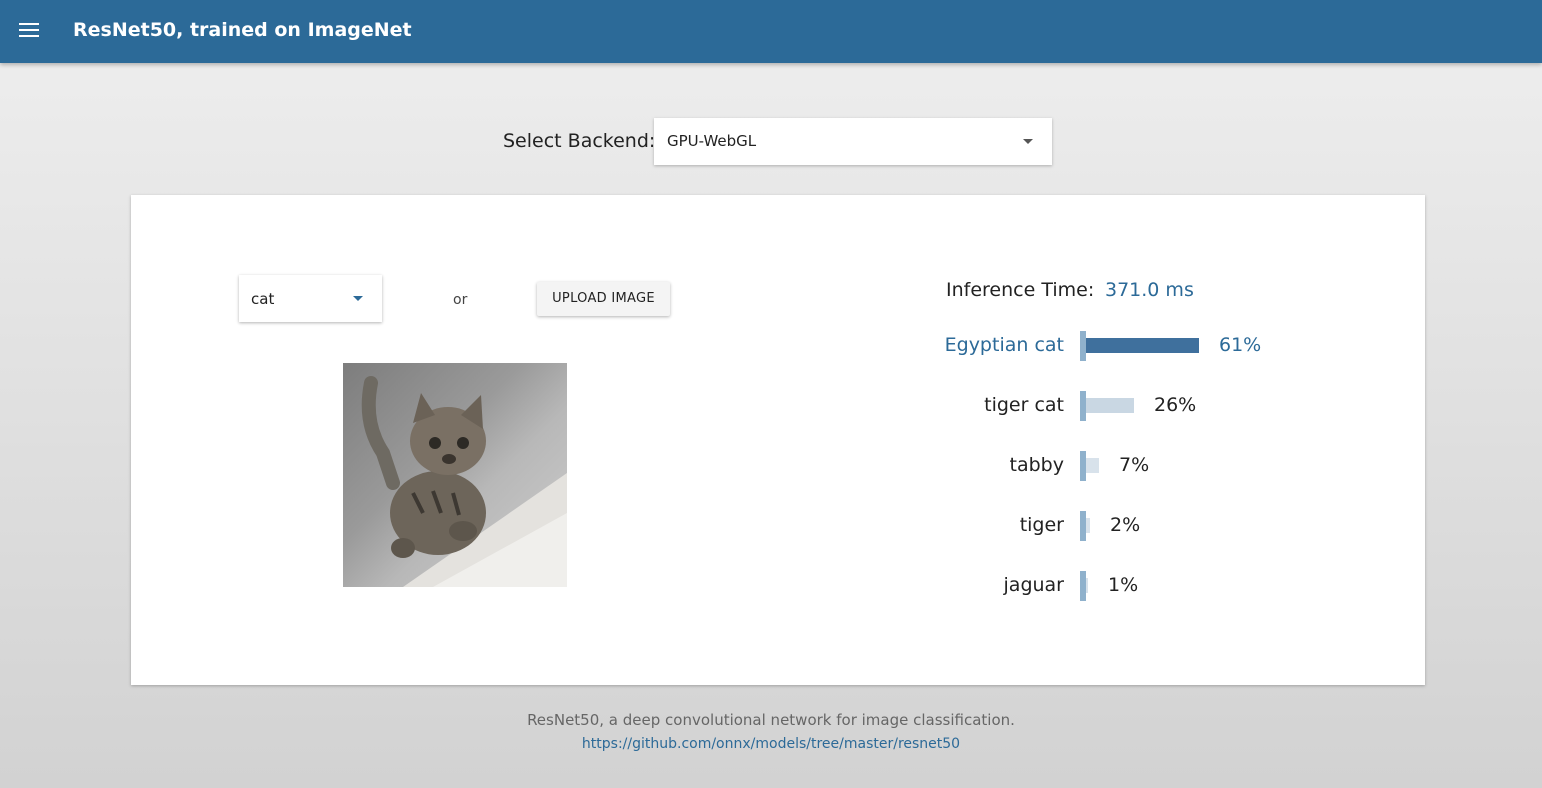 This screenshot has width=1542, height=788. I want to click on app-title: ResNet50, trained on ImageNet, so click(242, 30).